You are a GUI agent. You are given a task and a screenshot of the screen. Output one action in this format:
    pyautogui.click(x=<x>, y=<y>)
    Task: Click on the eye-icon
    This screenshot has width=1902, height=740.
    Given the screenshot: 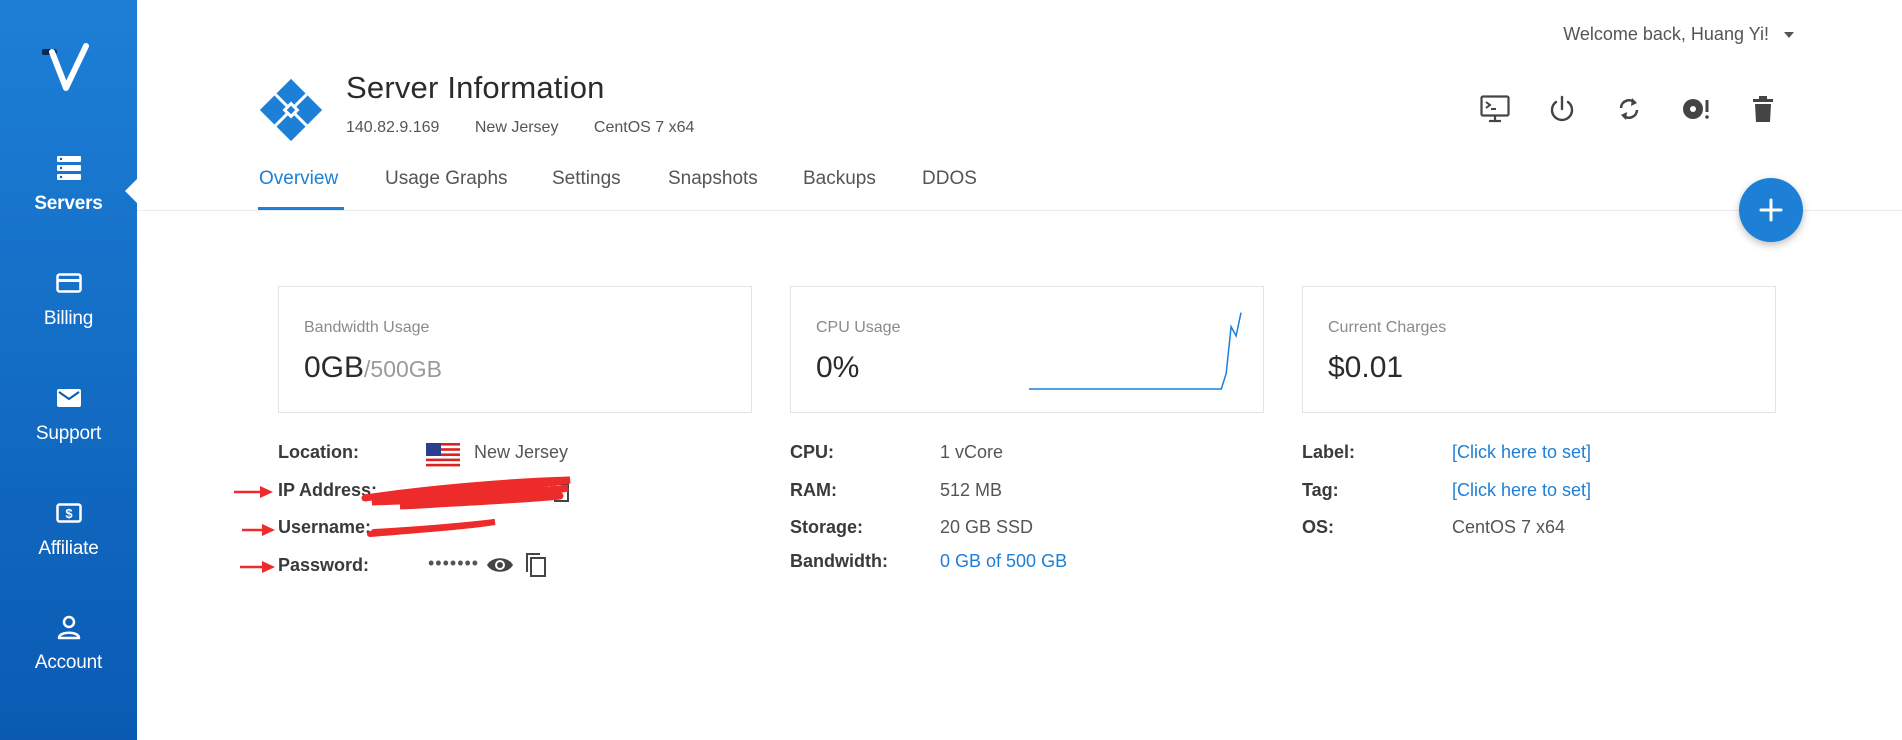 What is the action you would take?
    pyautogui.click(x=500, y=565)
    